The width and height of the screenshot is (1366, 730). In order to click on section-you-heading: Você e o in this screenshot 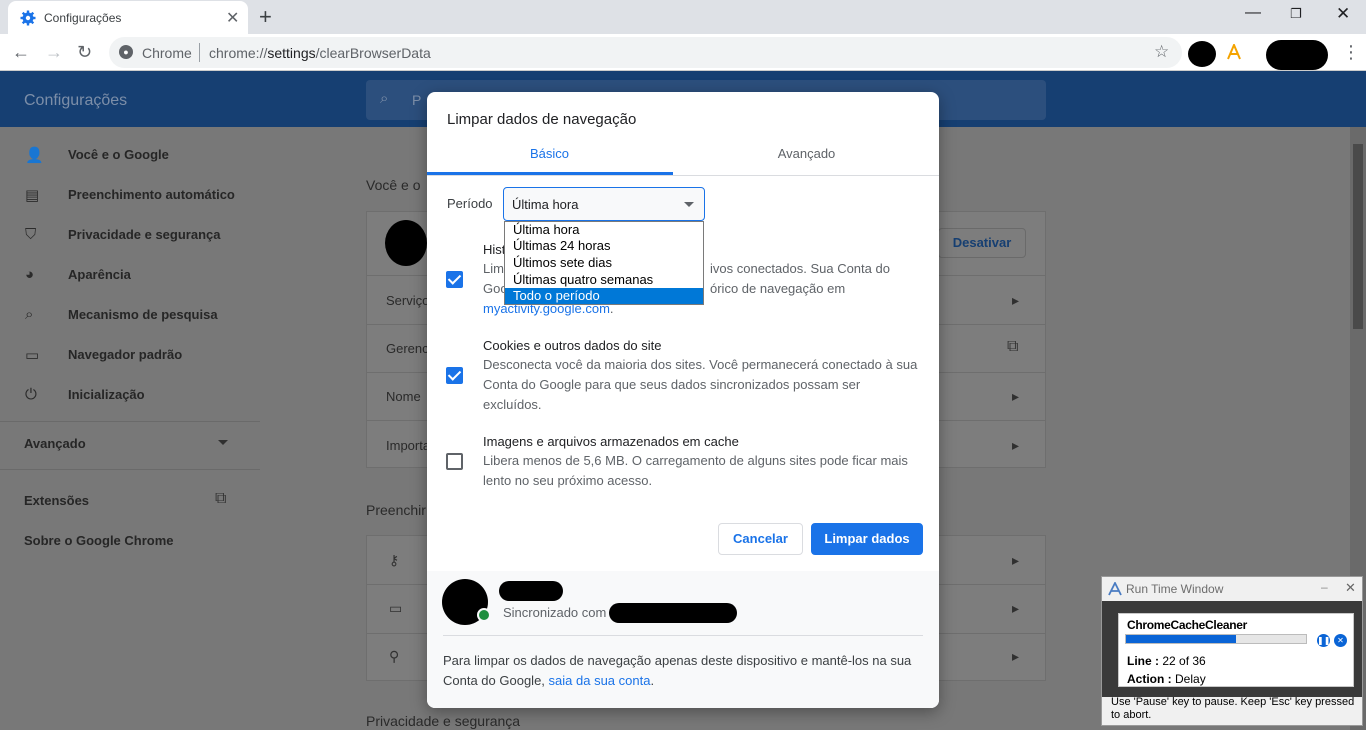, I will do `click(393, 185)`.